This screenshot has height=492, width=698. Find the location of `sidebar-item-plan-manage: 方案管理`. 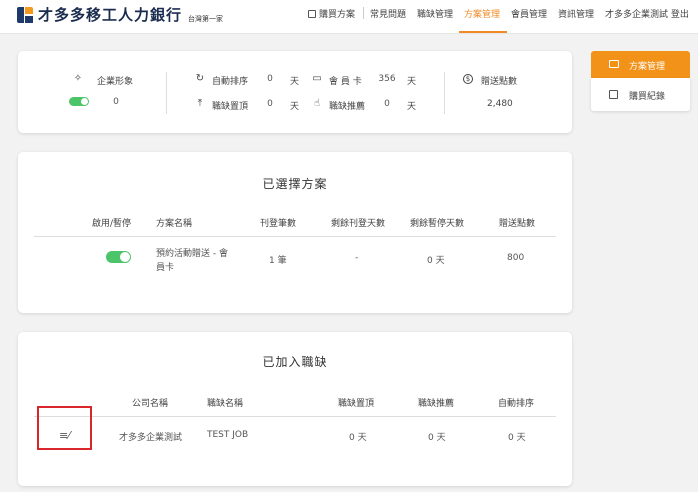

sidebar-item-plan-manage: 方案管理 is located at coordinates (640, 64).